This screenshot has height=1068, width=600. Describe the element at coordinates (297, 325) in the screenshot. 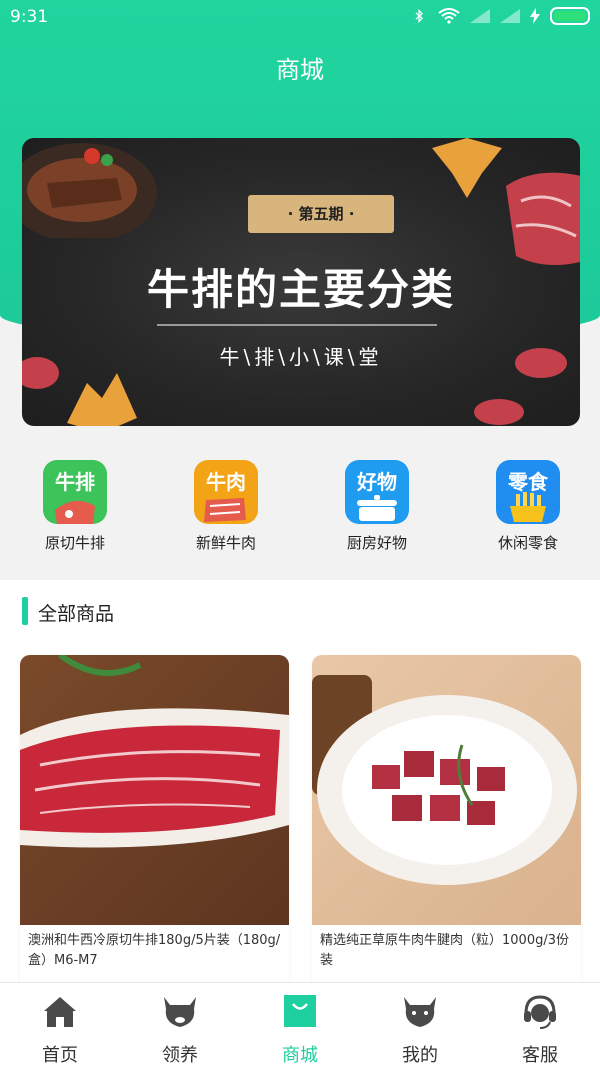

I see `banner-divider` at that location.